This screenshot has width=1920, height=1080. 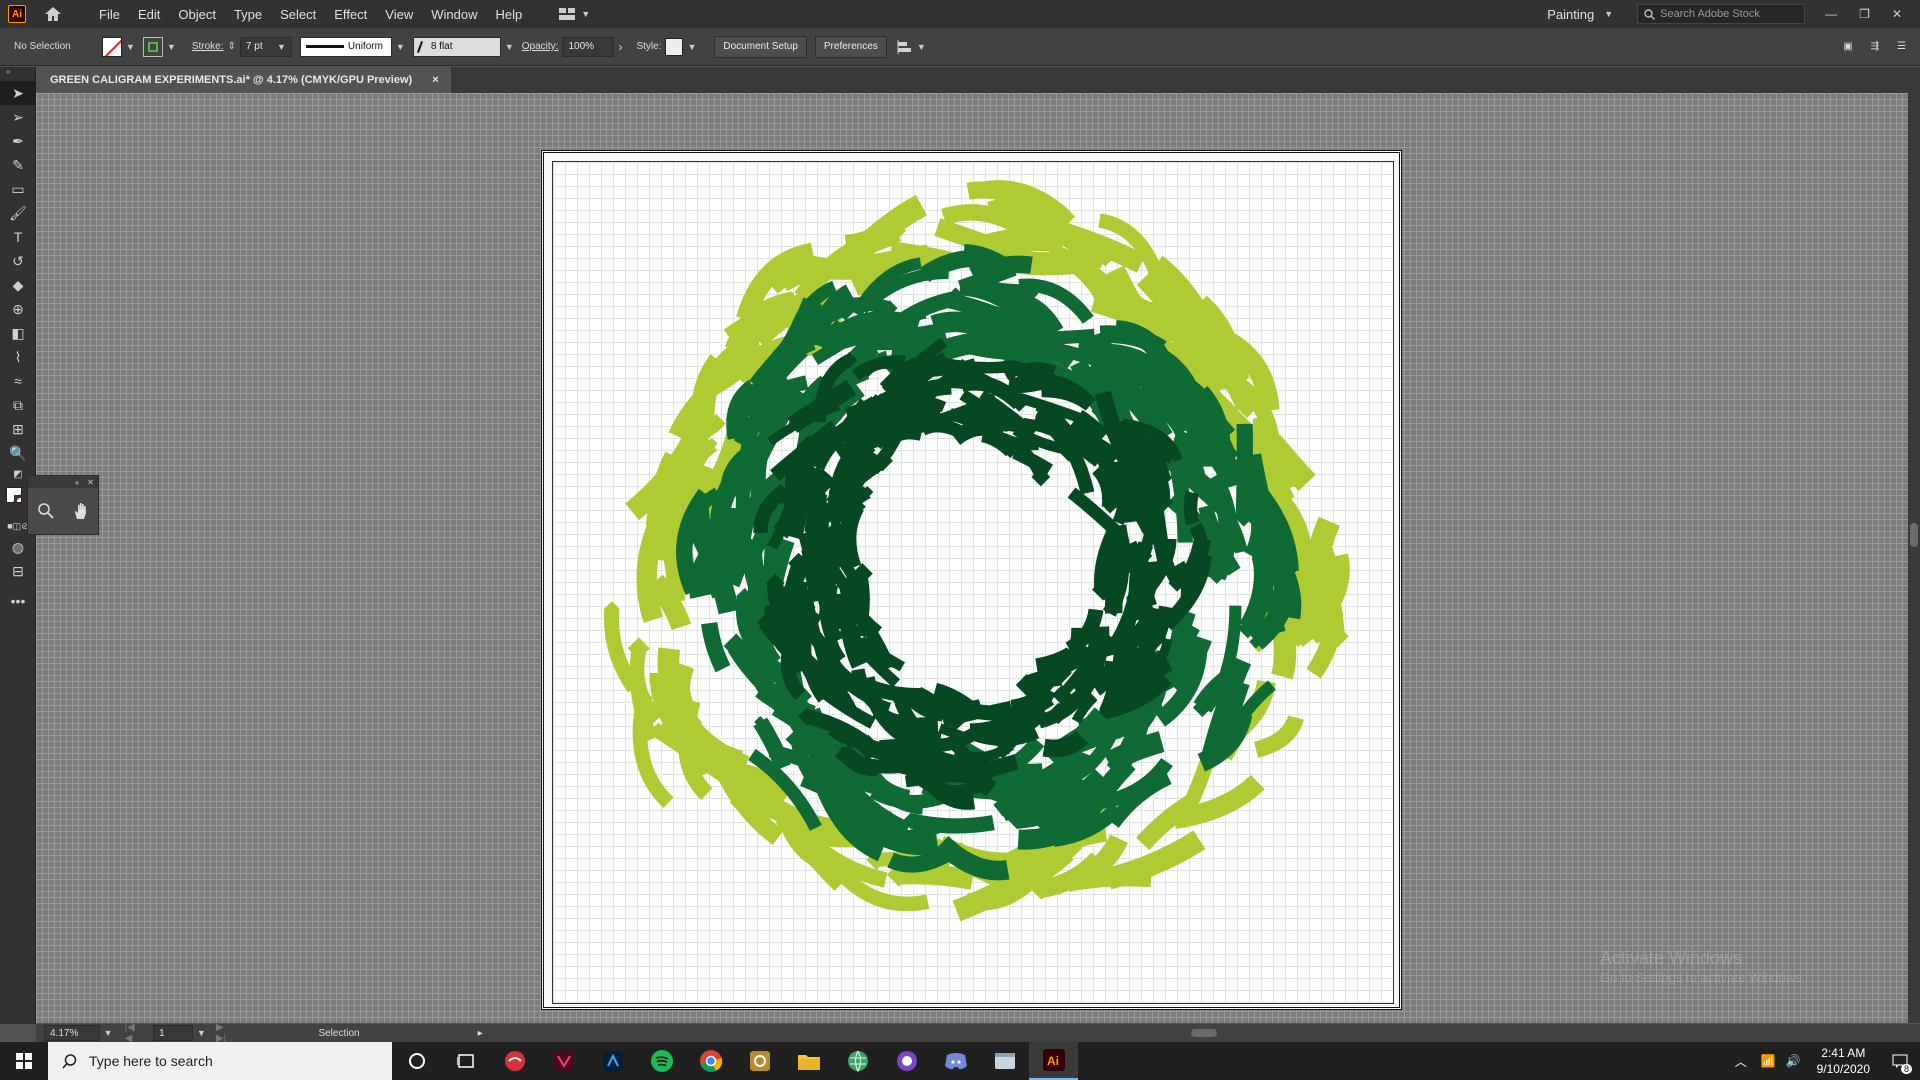 I want to click on task-view-icon, so click(x=465, y=1061).